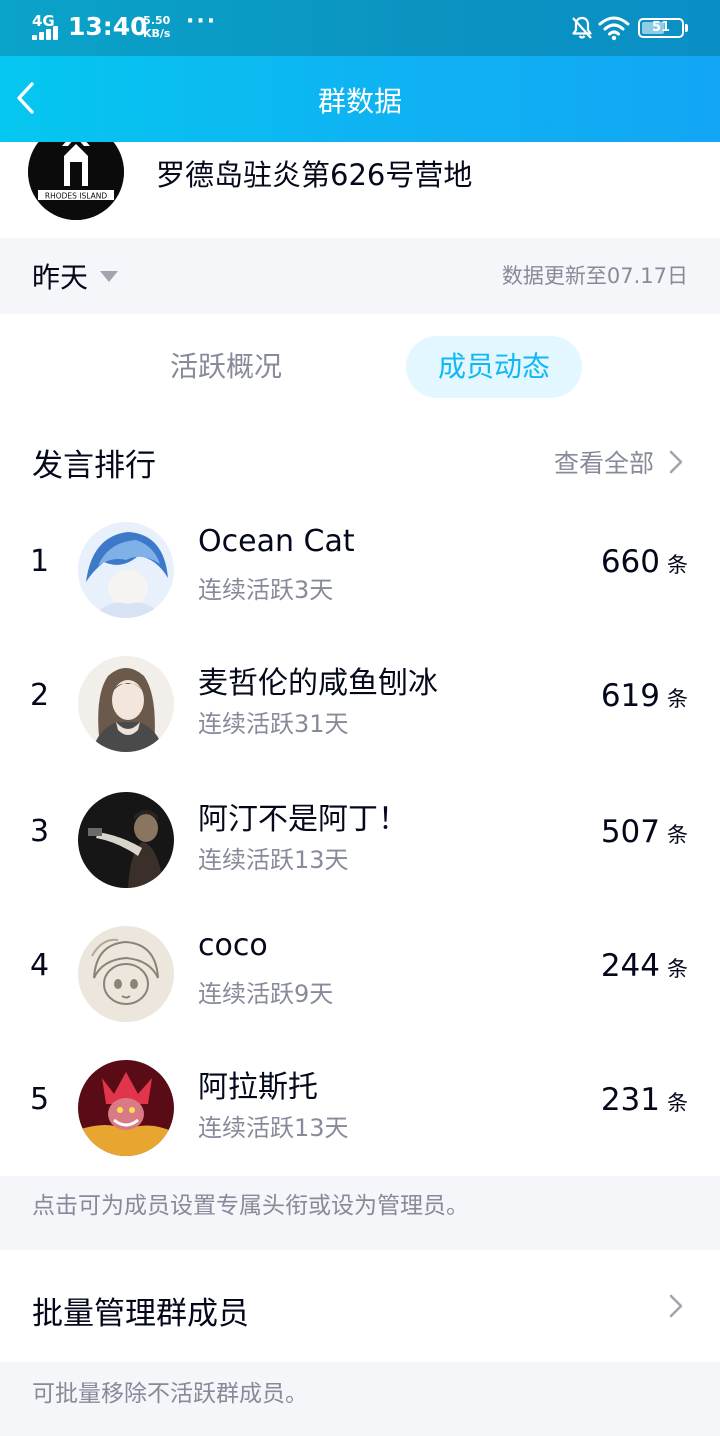 The width and height of the screenshot is (720, 1436). I want to click on member-row: 2 麦哲伦的咸鱼刨冰 连续活跃31天 619 条, so click(360, 705).